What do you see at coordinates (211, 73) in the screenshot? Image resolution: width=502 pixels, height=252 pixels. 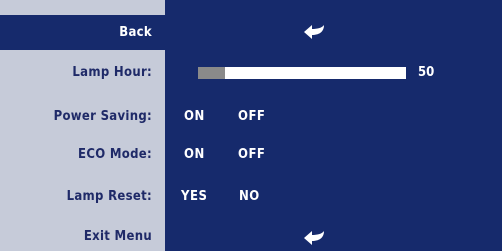 I see `lamp-hour-bar-fill` at bounding box center [211, 73].